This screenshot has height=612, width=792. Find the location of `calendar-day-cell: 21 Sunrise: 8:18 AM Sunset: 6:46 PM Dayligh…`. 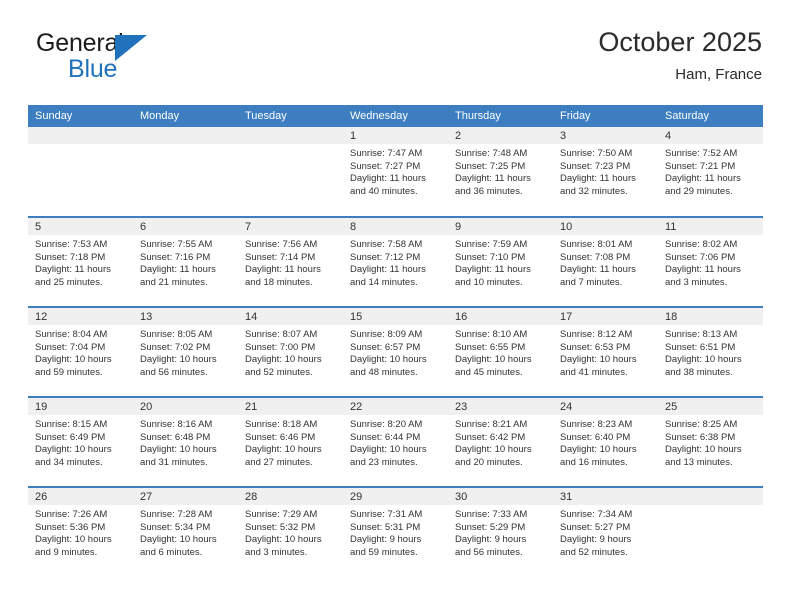

calendar-day-cell: 21 Sunrise: 8:18 AM Sunset: 6:46 PM Dayligh… is located at coordinates (290, 441).